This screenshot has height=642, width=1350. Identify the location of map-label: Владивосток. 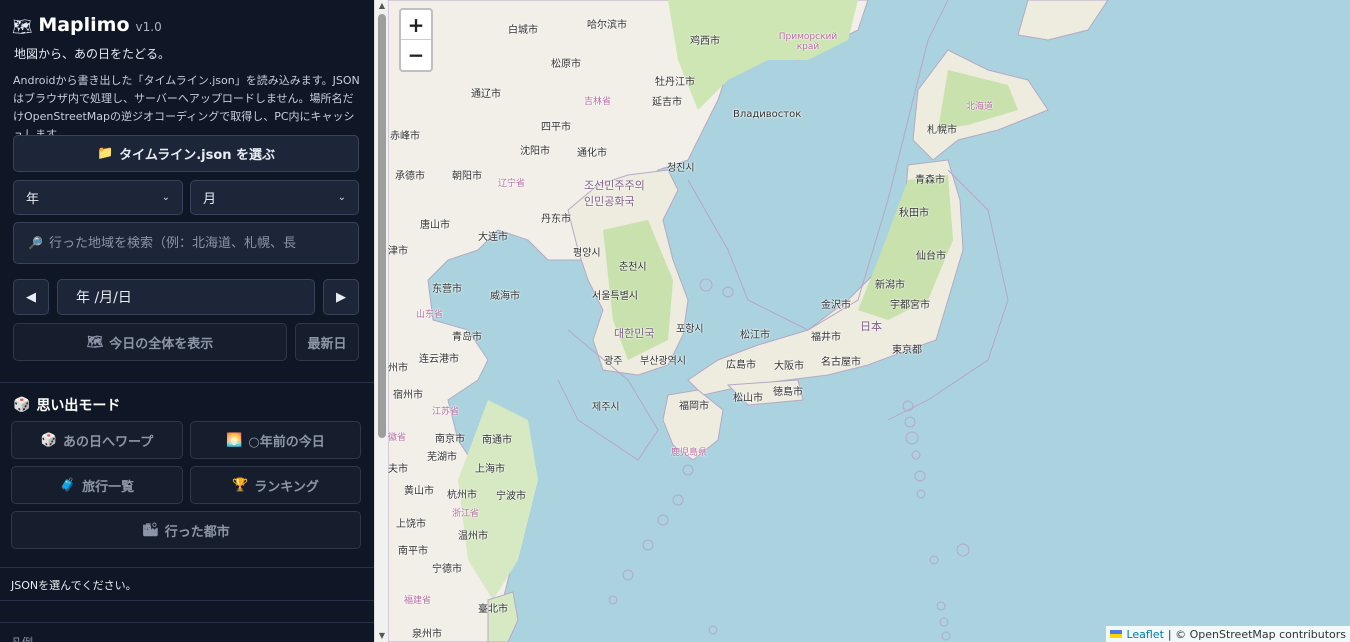
(767, 114).